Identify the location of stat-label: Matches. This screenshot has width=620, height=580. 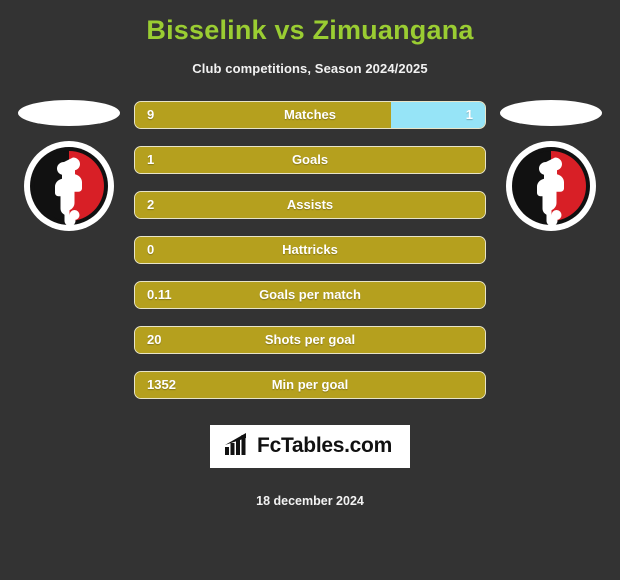
(310, 114).